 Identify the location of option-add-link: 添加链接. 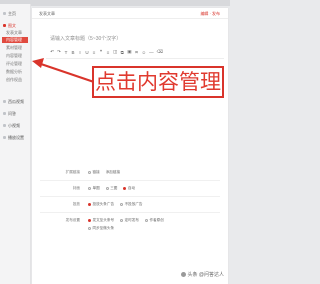
(113, 172).